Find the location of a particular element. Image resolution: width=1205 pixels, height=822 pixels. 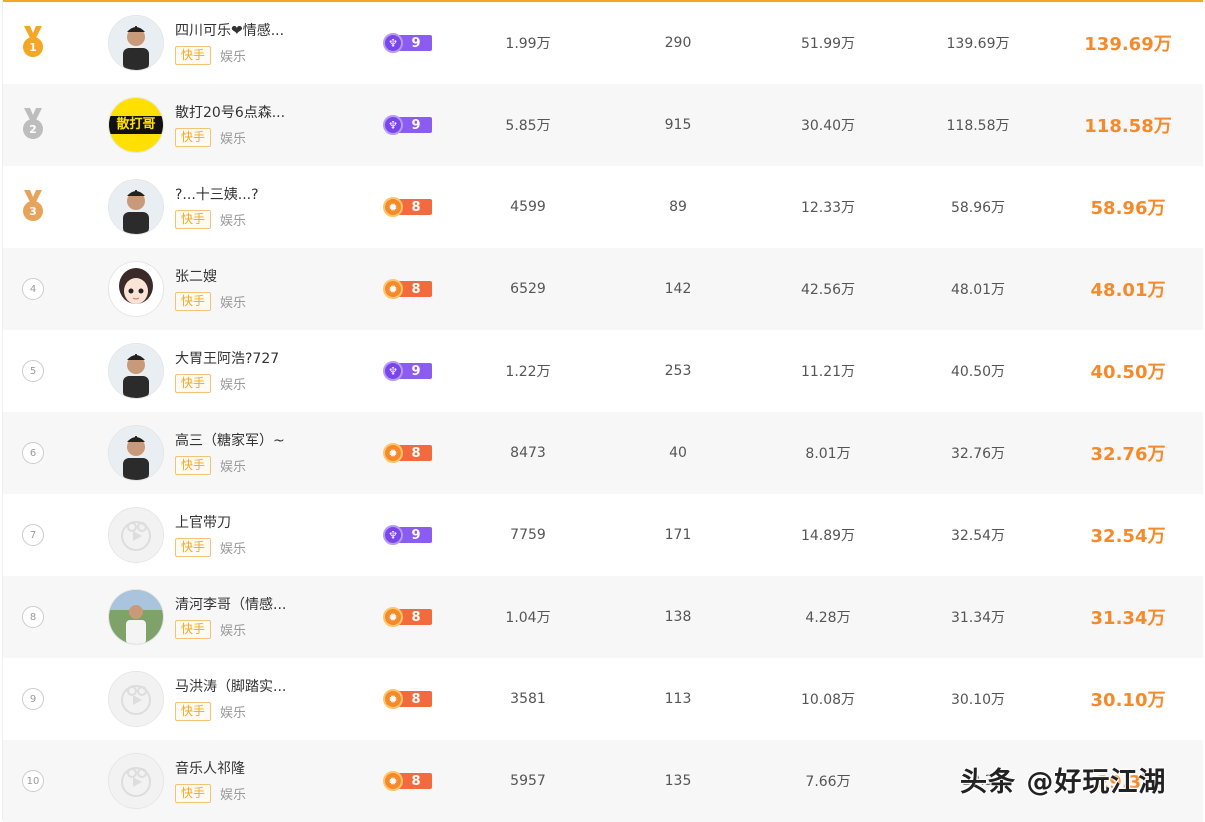

metric-1: 1.04万 is located at coordinates (528, 618).